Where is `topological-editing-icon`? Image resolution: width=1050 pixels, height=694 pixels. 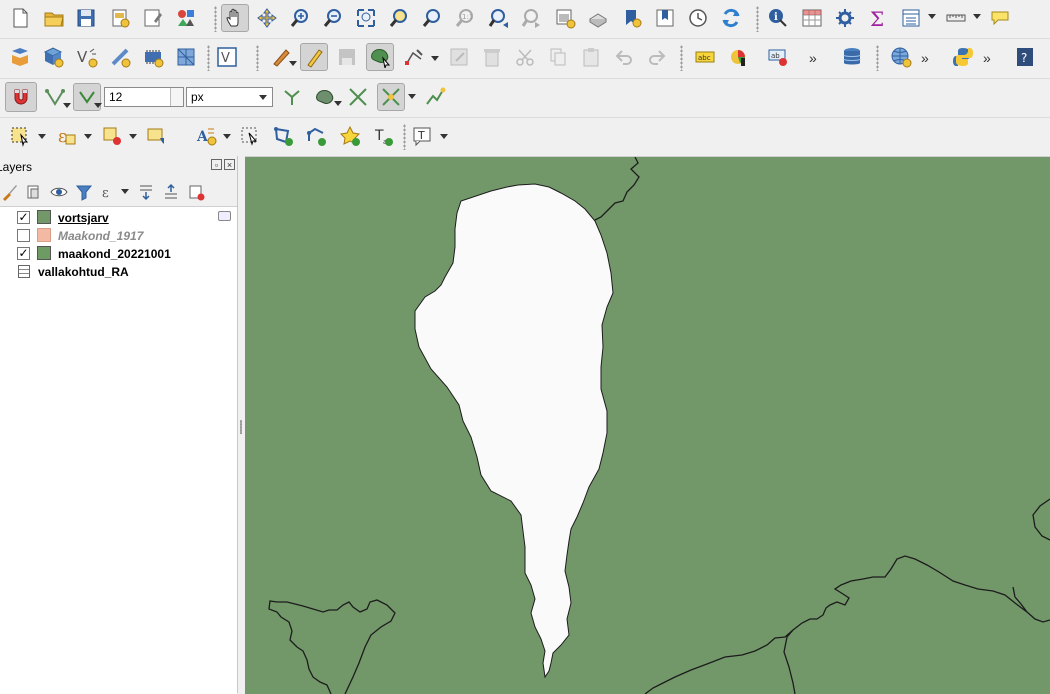 topological-editing-icon is located at coordinates (292, 97).